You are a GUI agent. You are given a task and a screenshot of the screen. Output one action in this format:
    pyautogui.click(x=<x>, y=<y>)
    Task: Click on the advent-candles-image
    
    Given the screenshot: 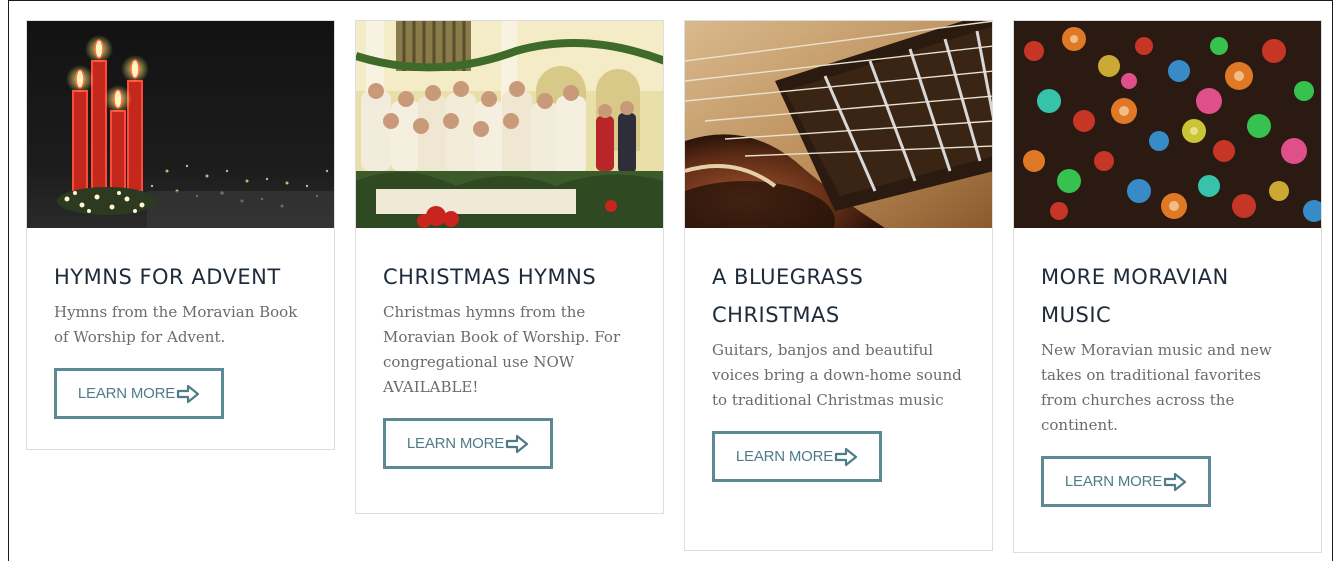 What is the action you would take?
    pyautogui.click(x=180, y=124)
    